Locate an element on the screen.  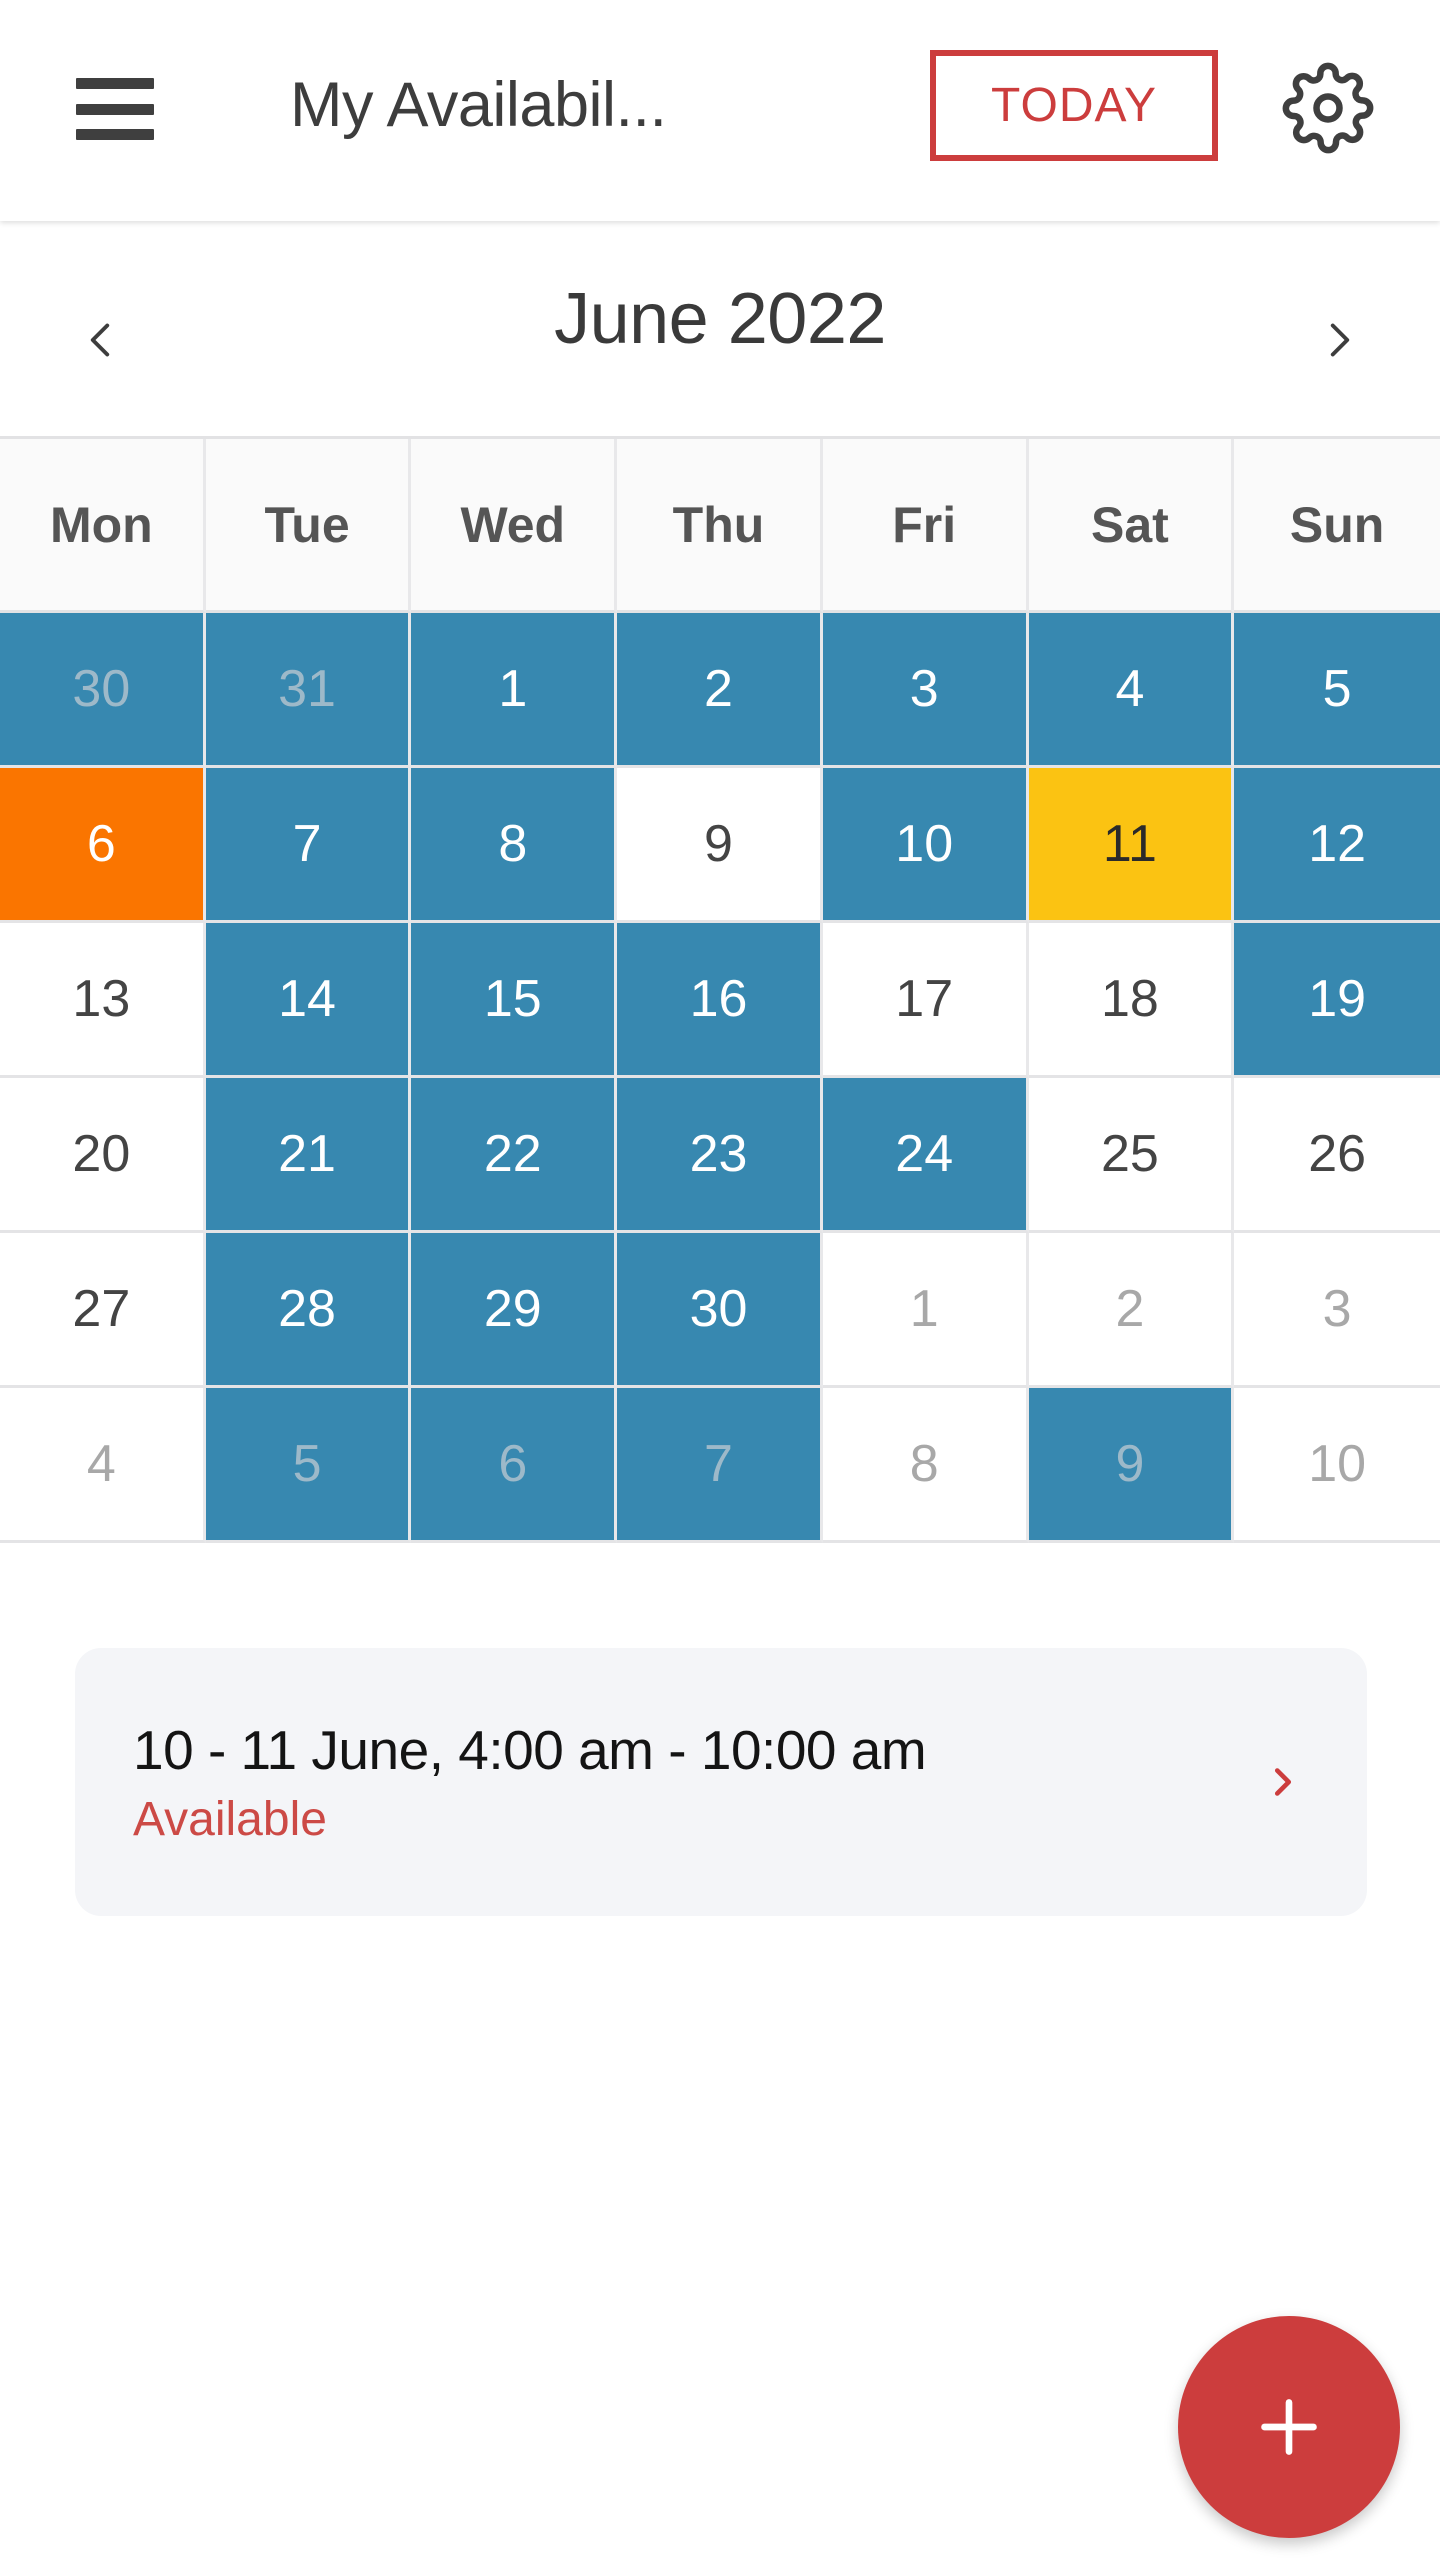
weekday-header-fri: Fri is located at coordinates (925, 526).